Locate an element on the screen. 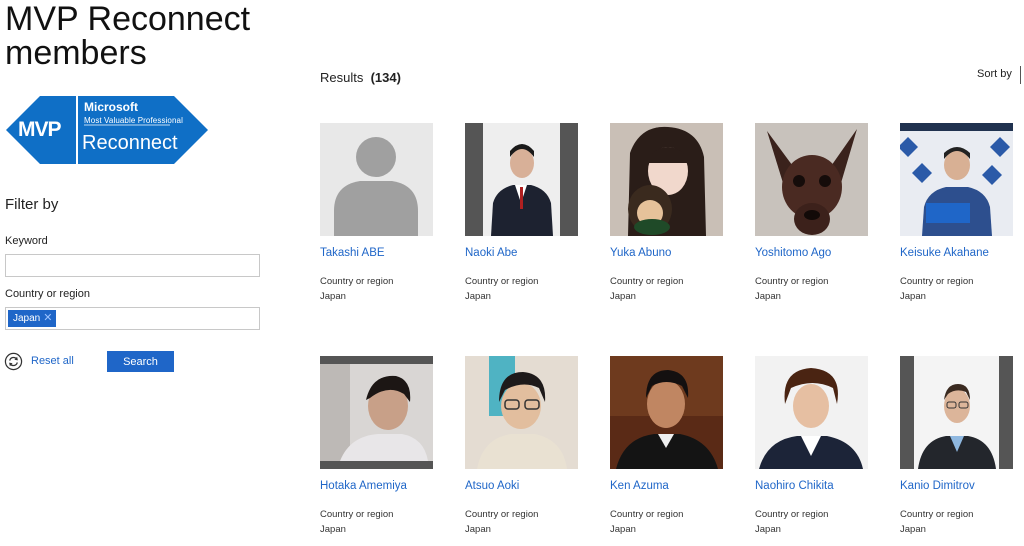 Image resolution: width=1024 pixels, height=546 pixels. page-title-line-2: members is located at coordinates (76, 53).